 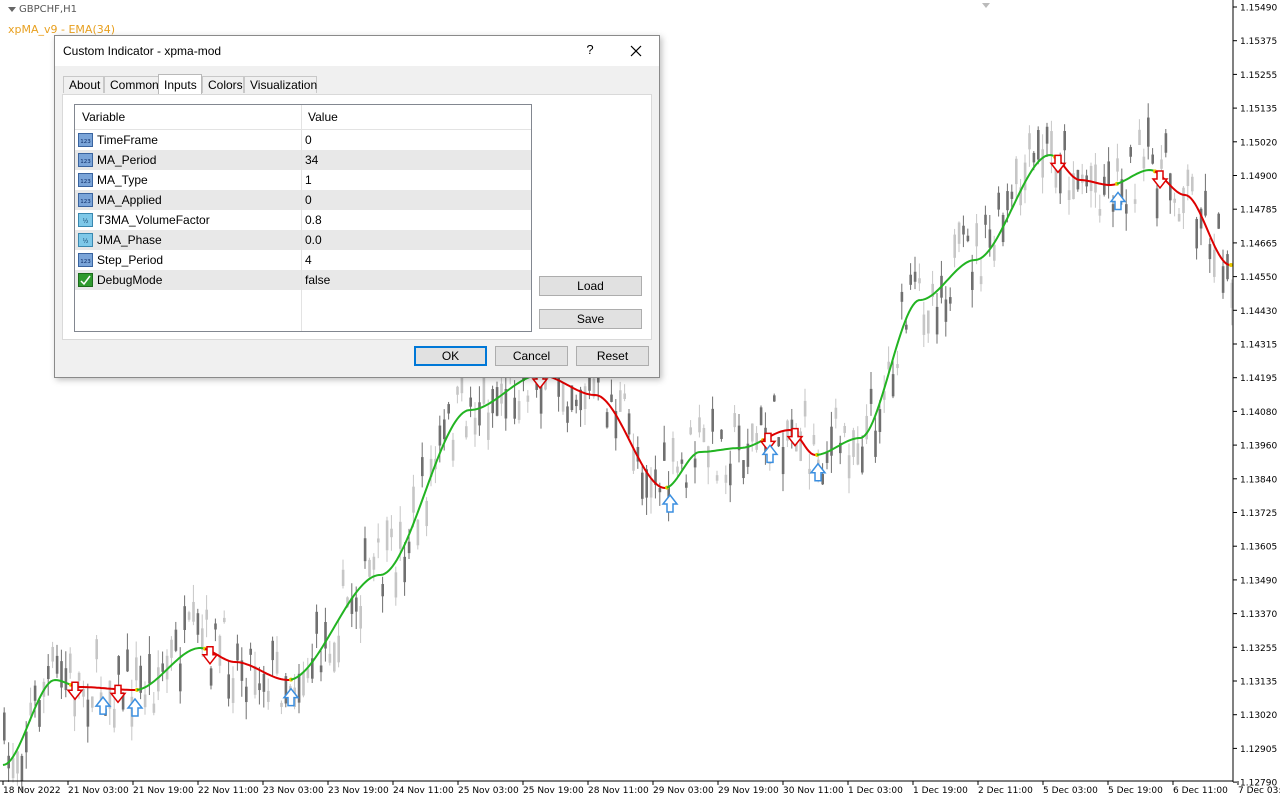 I want to click on table-row: ½ T3MA_VolumeFactor 0.8, so click(x=303, y=220).